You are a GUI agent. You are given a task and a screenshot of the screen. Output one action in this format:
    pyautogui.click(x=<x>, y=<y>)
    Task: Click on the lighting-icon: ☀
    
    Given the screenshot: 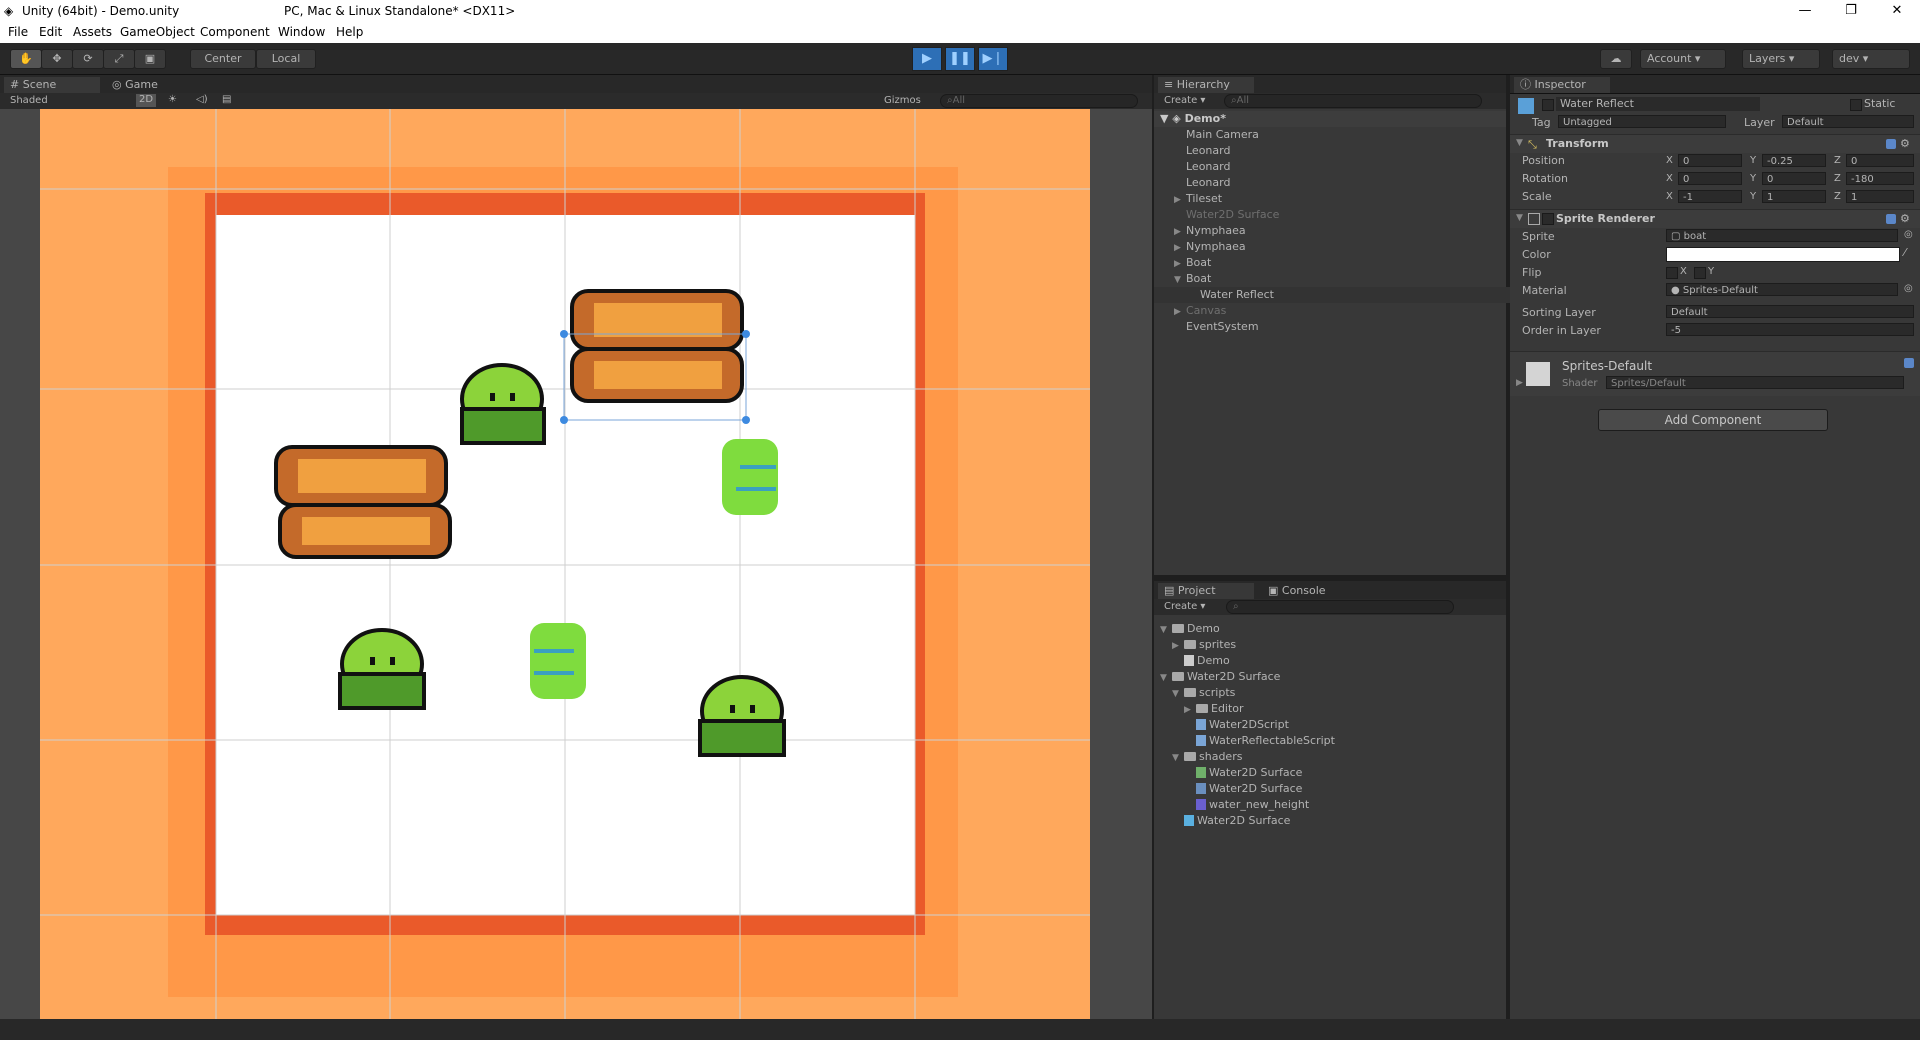 What is the action you would take?
    pyautogui.click(x=172, y=99)
    